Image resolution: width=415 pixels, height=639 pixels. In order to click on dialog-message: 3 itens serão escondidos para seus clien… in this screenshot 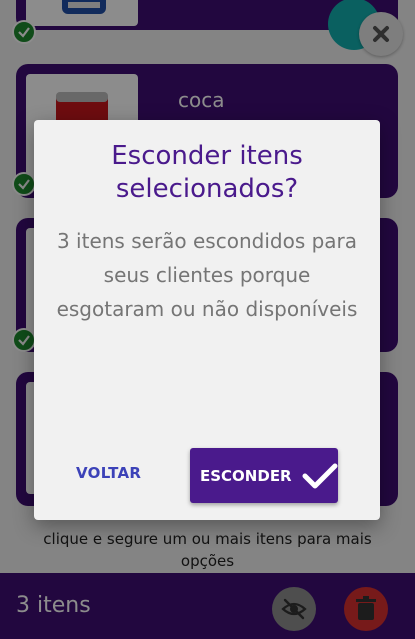, I will do `click(207, 275)`.